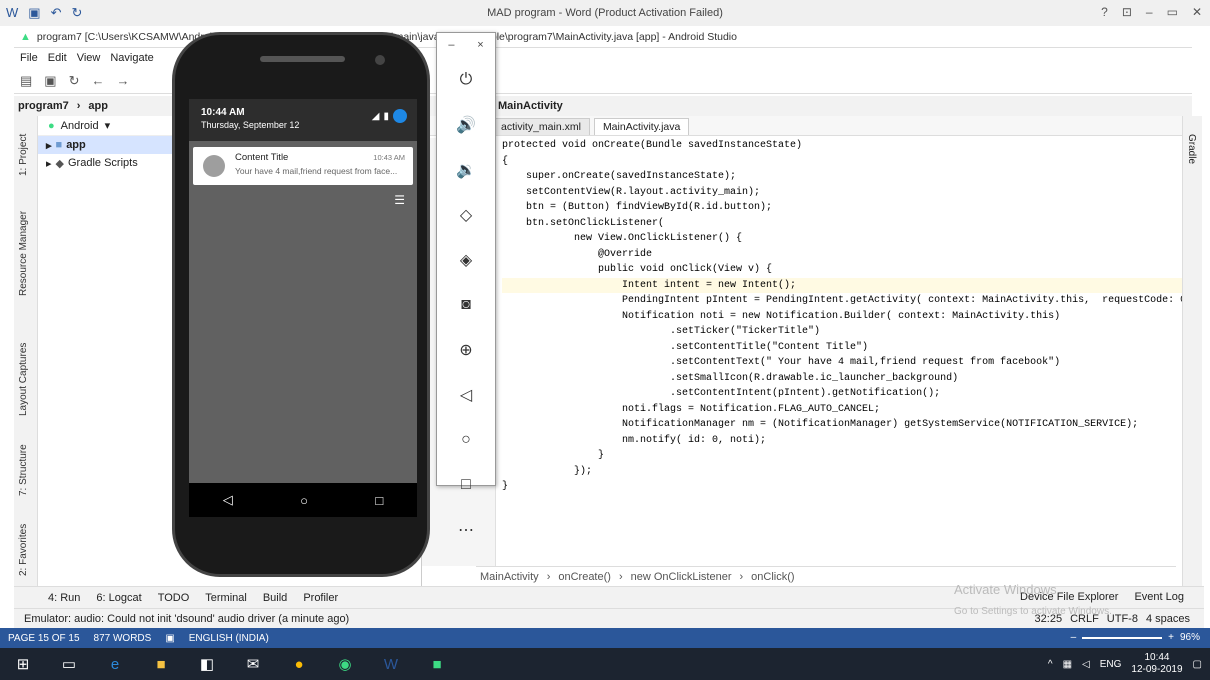 This screenshot has width=1210, height=680. I want to click on word-taskbar-icon: W, so click(391, 664).